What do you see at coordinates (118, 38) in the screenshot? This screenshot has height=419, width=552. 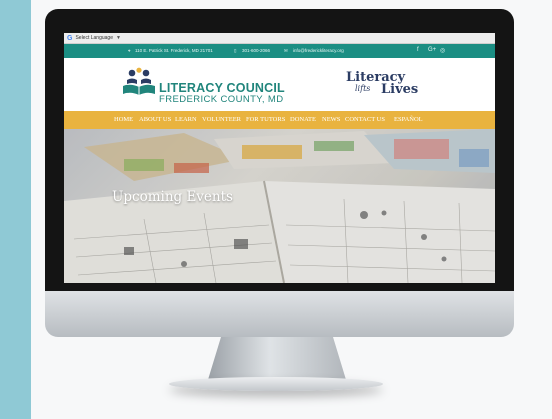 I see `chevron-down-icon: ▼` at bounding box center [118, 38].